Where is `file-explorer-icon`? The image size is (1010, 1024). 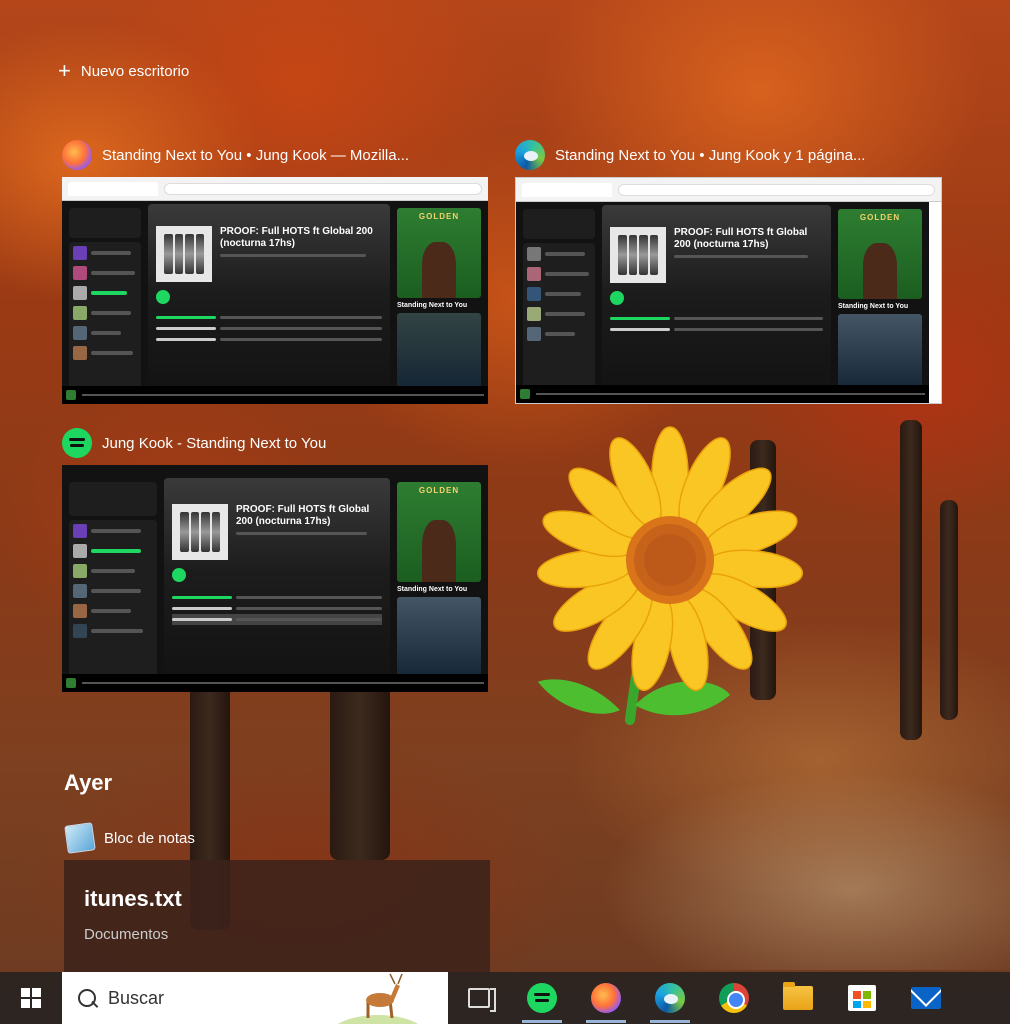
file-explorer-icon is located at coordinates (798, 996).